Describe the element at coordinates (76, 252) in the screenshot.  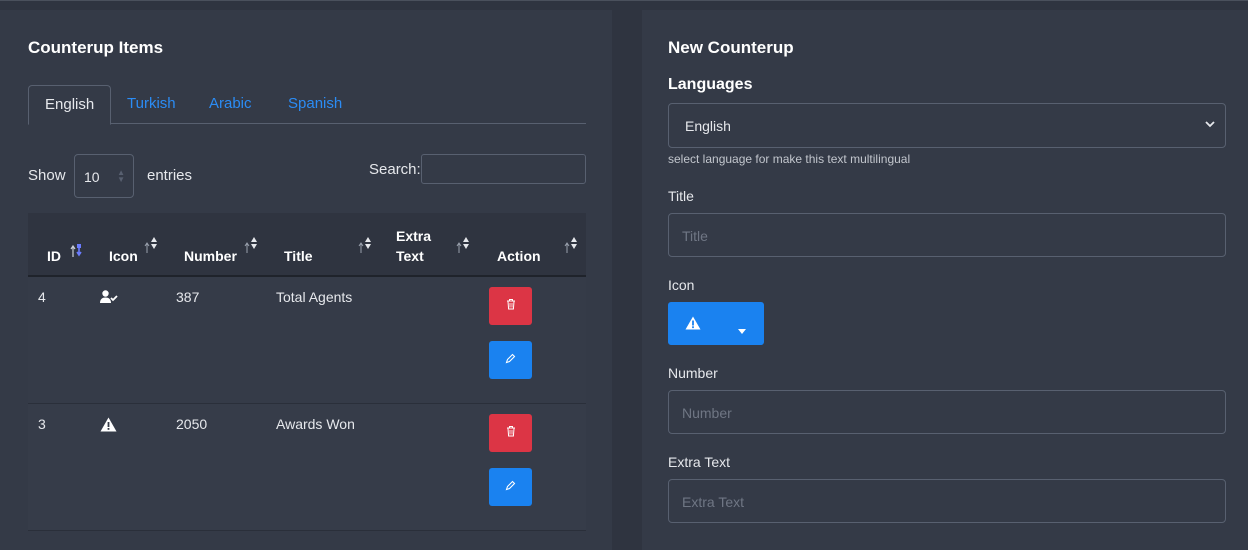
I see `sort-asc-icon` at that location.